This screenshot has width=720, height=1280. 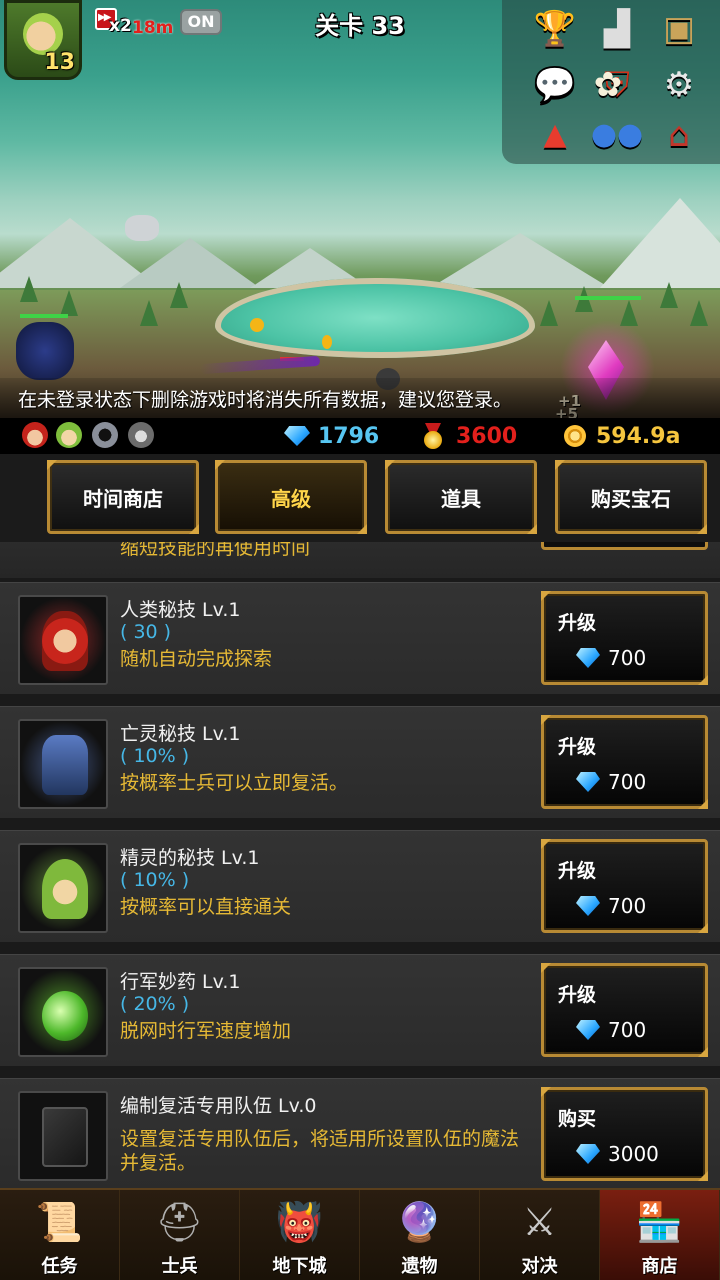 What do you see at coordinates (234, 783) in the screenshot?
I see `item-description: 按概率士兵可以立即复活。` at bounding box center [234, 783].